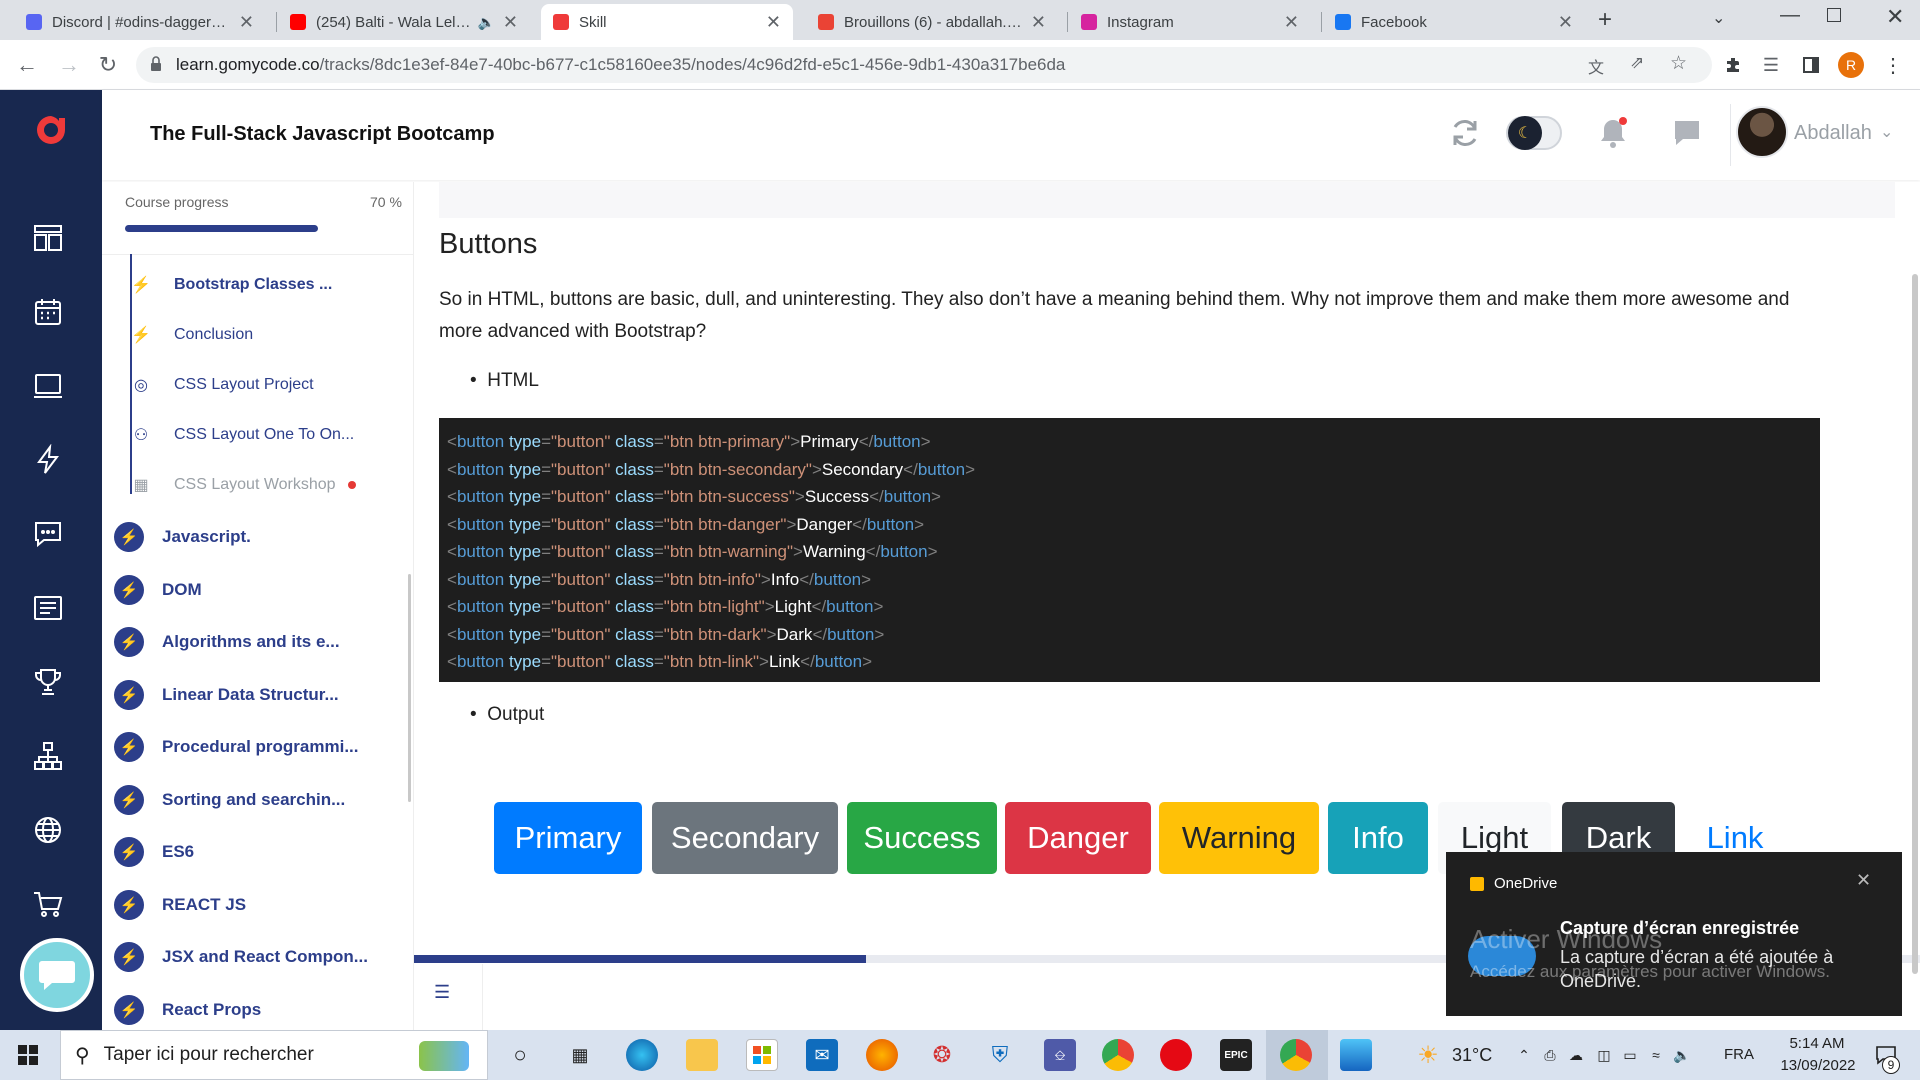 Image resolution: width=1920 pixels, height=1080 pixels. I want to click on sidebar-module-item: ⚡ DOM, so click(259, 590).